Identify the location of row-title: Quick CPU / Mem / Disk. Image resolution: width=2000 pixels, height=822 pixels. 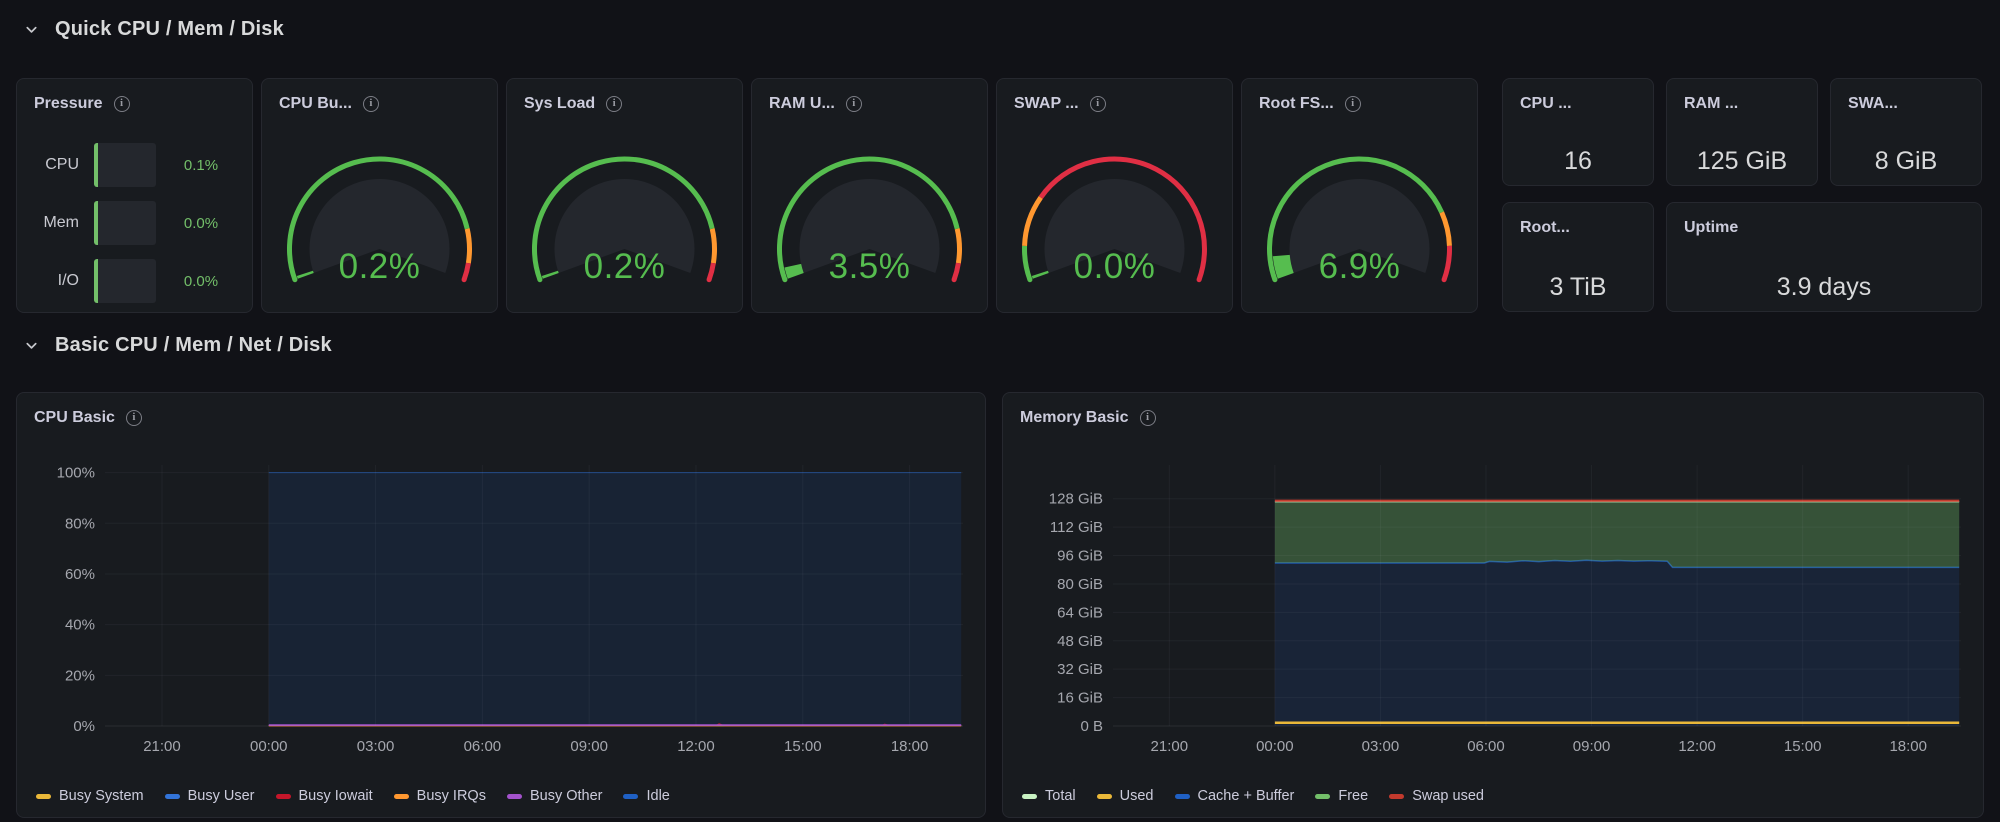
(169, 29).